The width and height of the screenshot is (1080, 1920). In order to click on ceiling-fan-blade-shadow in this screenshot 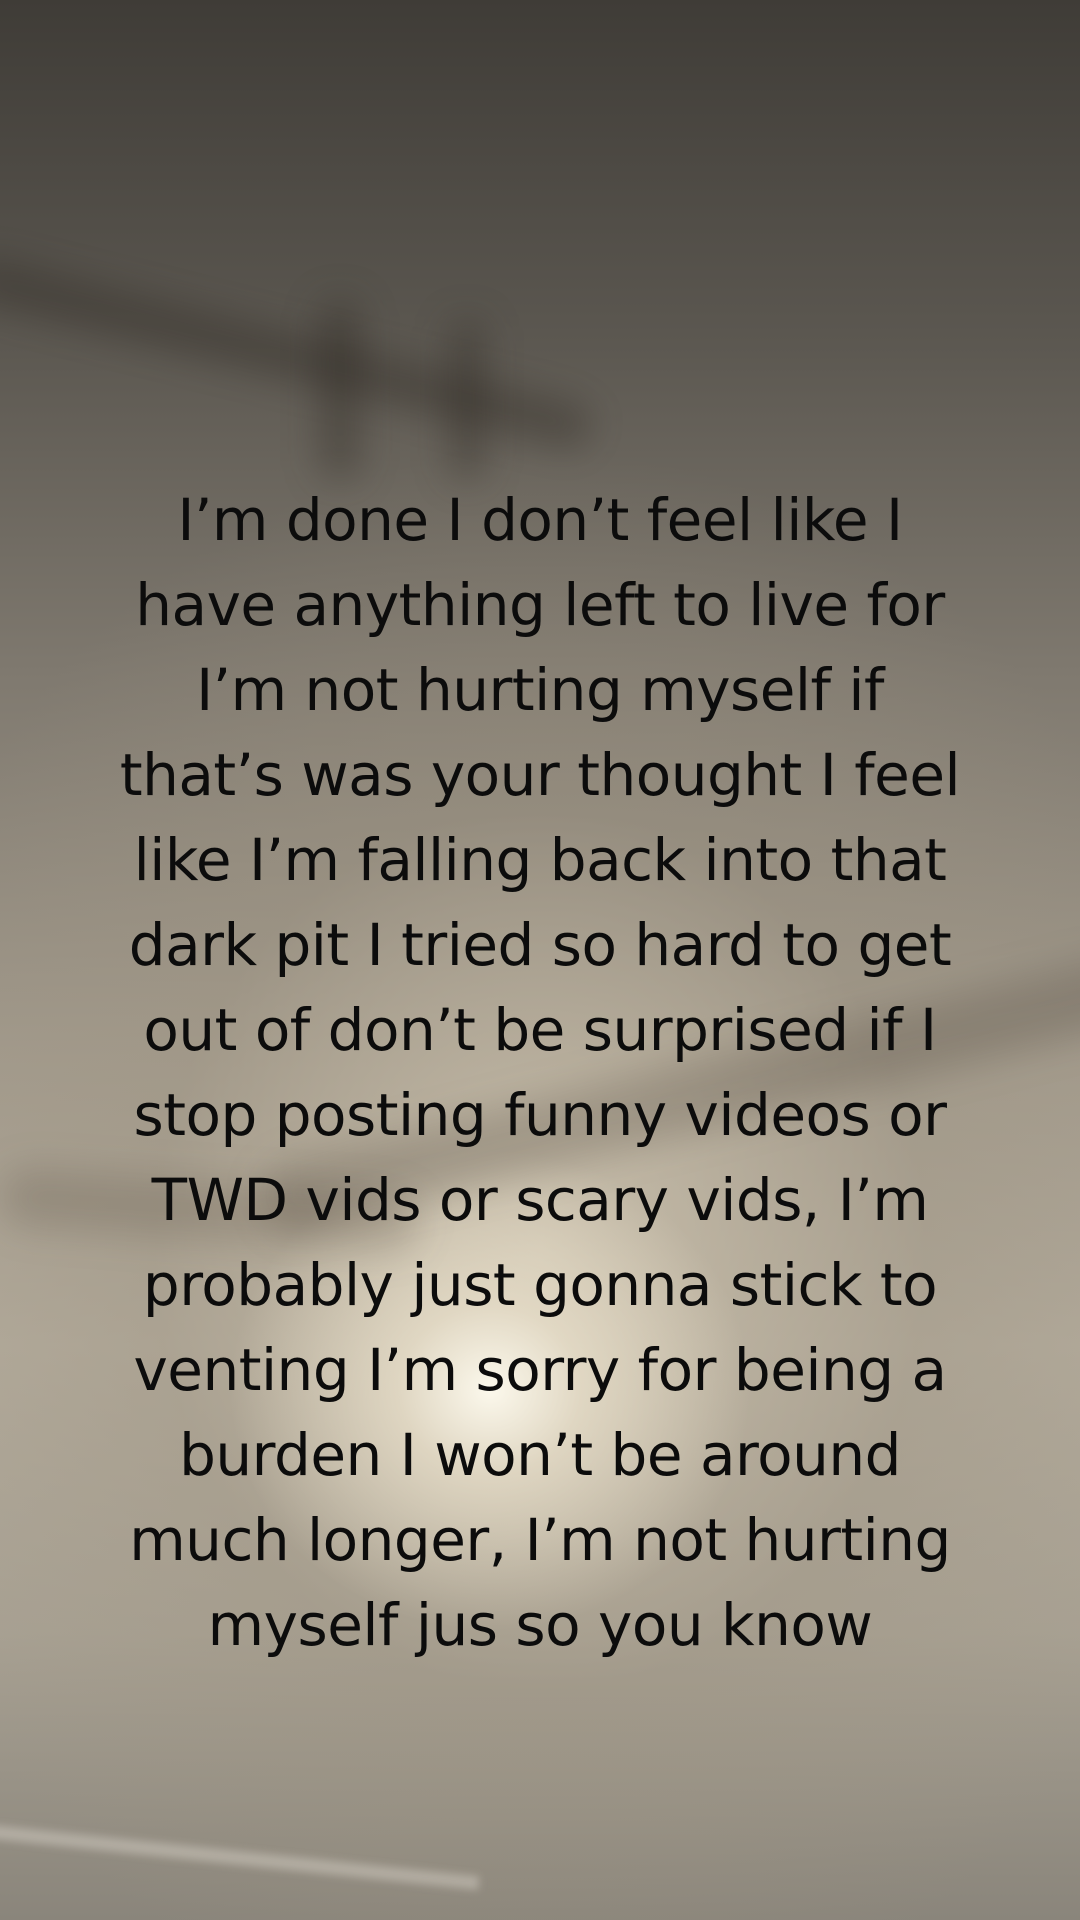, I will do `click(298, 353)`.